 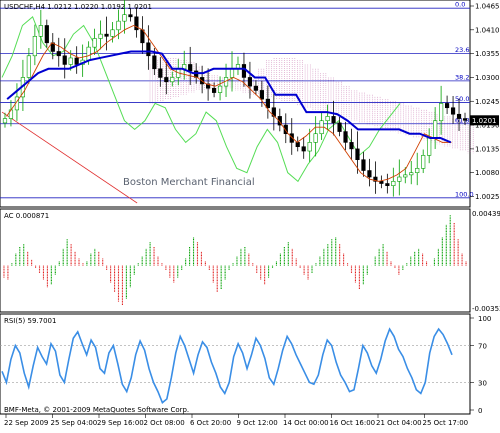 What do you see at coordinates (487, 197) in the screenshot?
I see `price-tick-label: 1.0025` at bounding box center [487, 197].